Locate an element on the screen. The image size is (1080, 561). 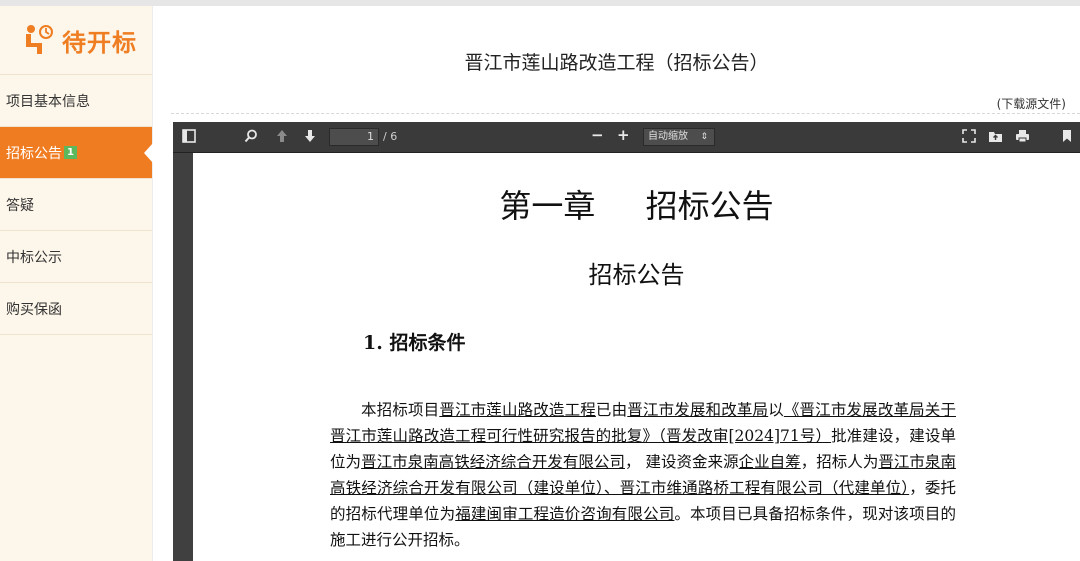
sidebar-item-label: 购买保函 is located at coordinates (34, 309).